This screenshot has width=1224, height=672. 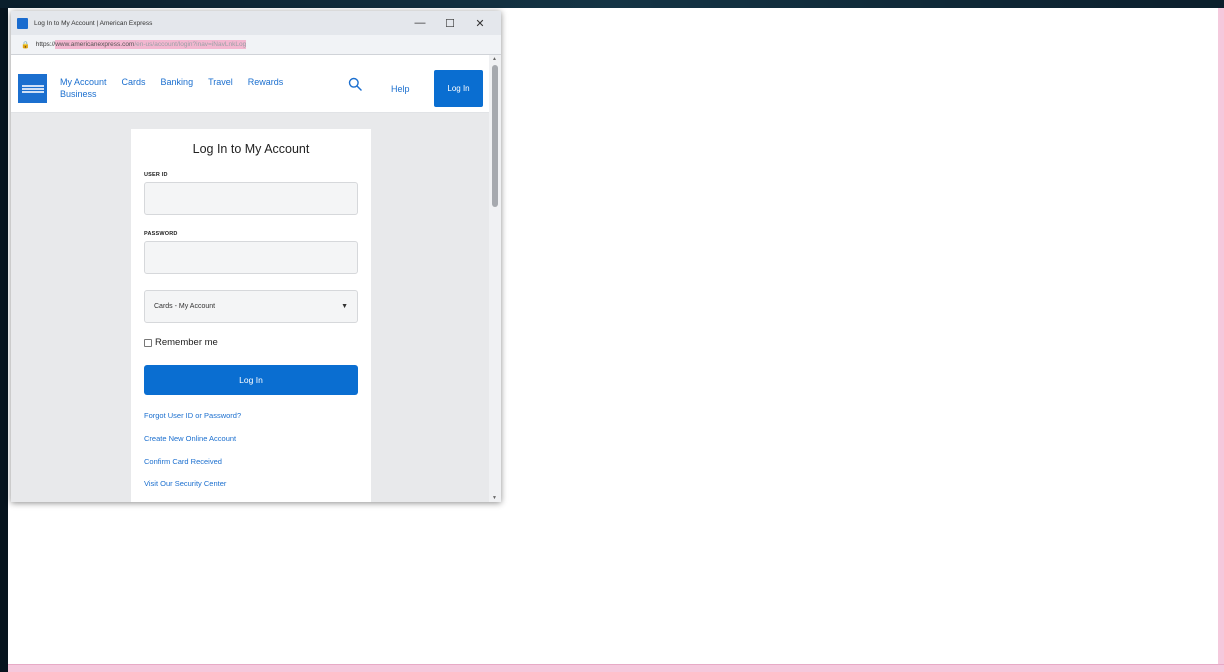 I want to click on vertical-scrollbar: ▲ ▼, so click(x=495, y=278).